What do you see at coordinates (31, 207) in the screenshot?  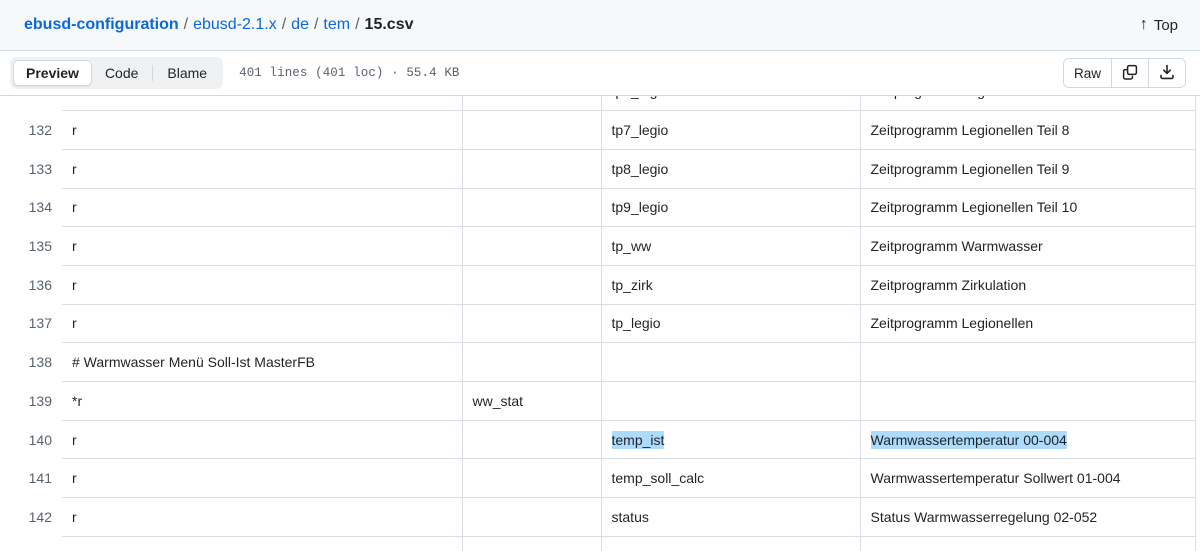 I see `line-number: 134` at bounding box center [31, 207].